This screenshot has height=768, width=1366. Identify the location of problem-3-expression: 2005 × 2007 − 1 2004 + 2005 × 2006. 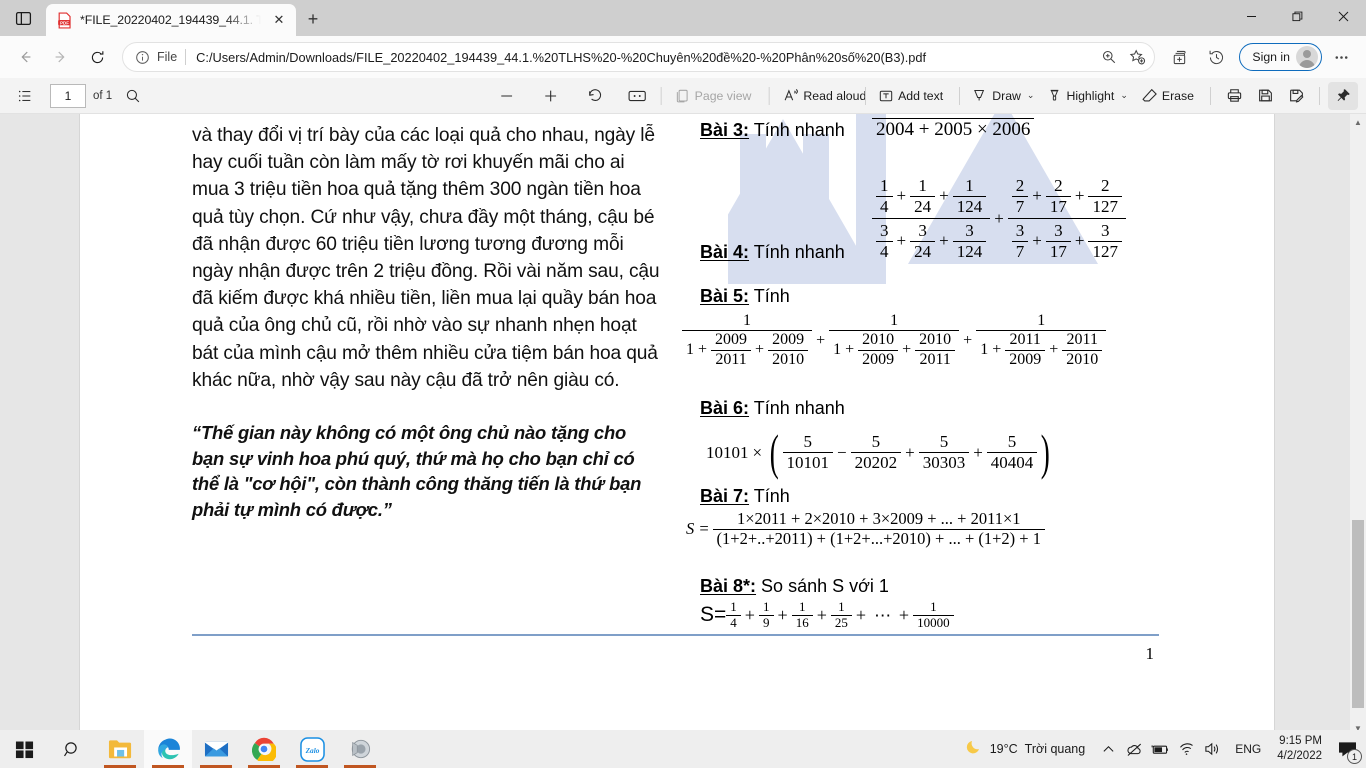
(953, 127).